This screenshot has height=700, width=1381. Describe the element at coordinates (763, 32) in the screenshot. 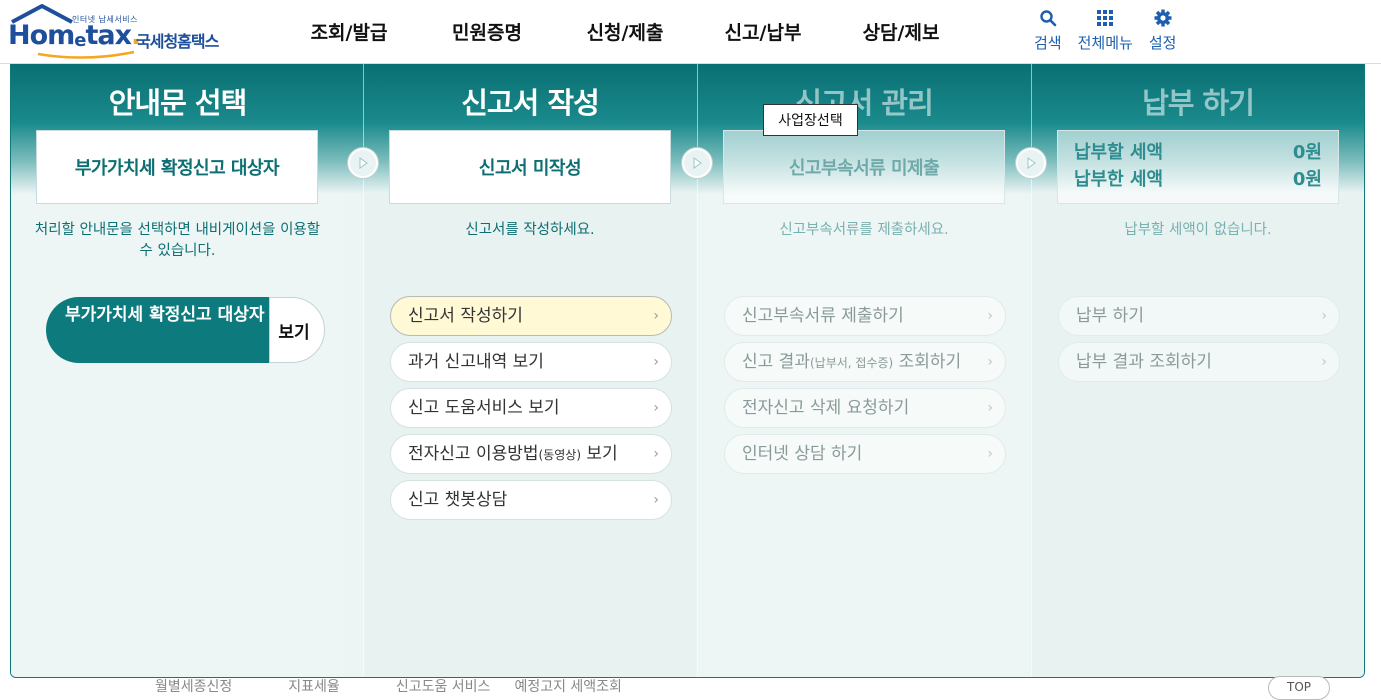

I see `nav-report-payment: 신고/납부` at that location.